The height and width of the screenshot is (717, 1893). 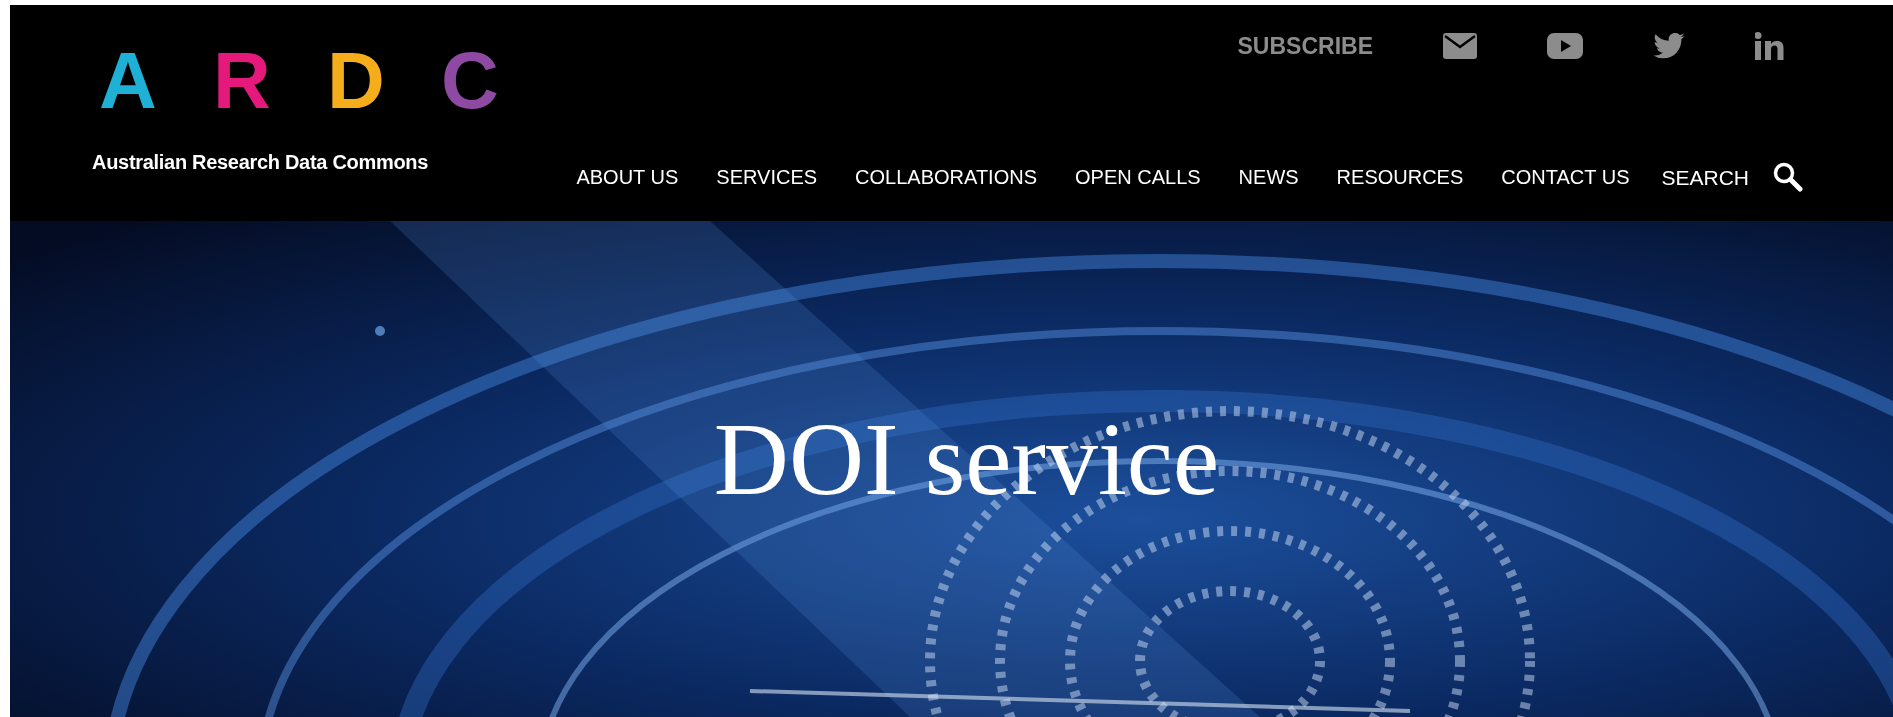 I want to click on page-title: DOI service, so click(x=966, y=459).